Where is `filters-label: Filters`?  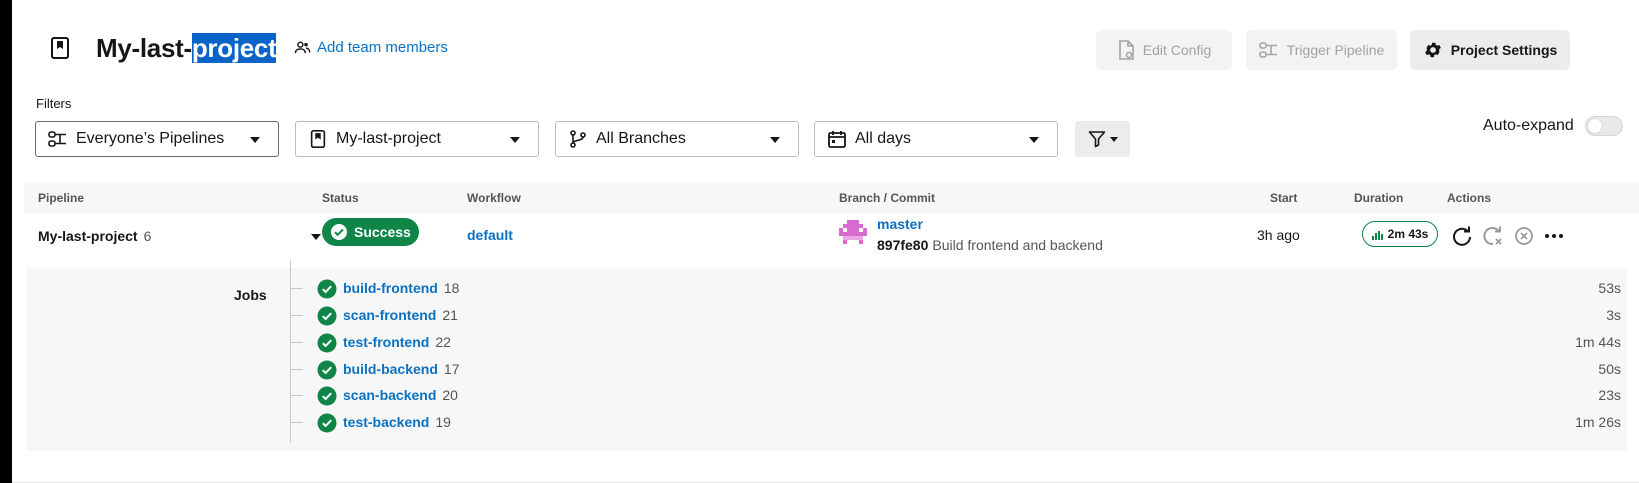
filters-label: Filters is located at coordinates (54, 103).